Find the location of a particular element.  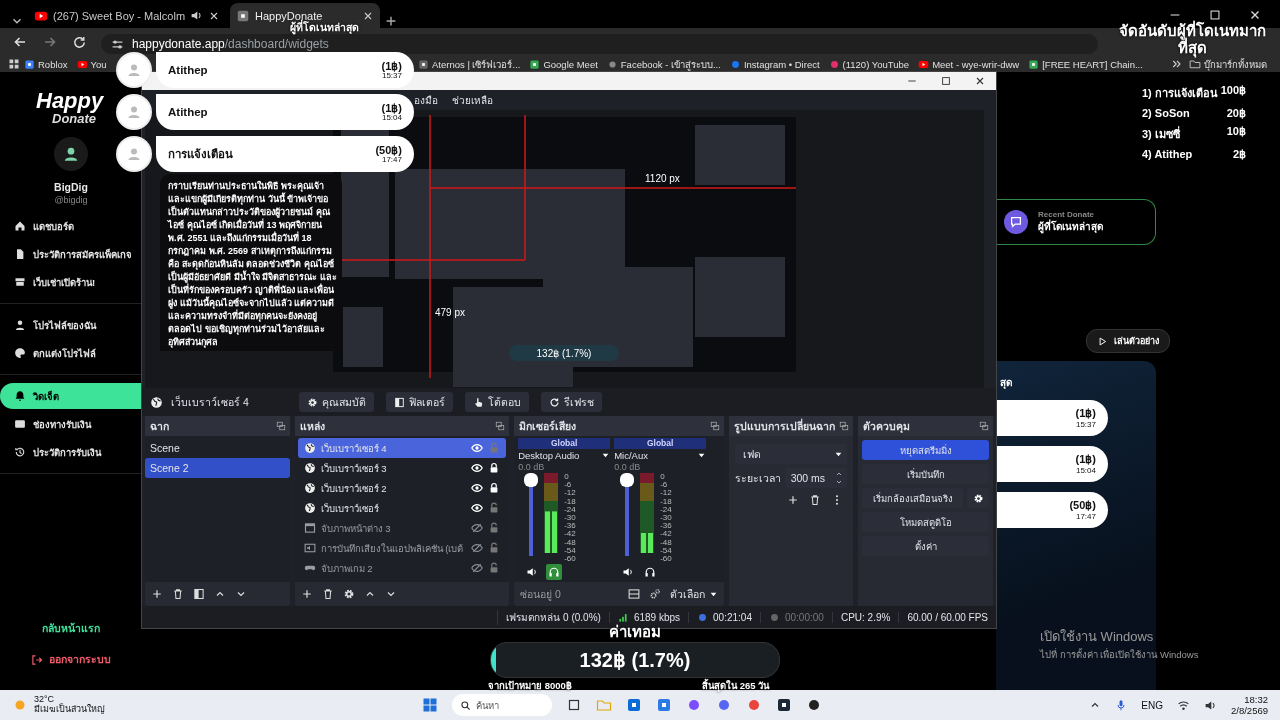

control-button: หยุดสตรีมมิ่ง is located at coordinates (925, 450).